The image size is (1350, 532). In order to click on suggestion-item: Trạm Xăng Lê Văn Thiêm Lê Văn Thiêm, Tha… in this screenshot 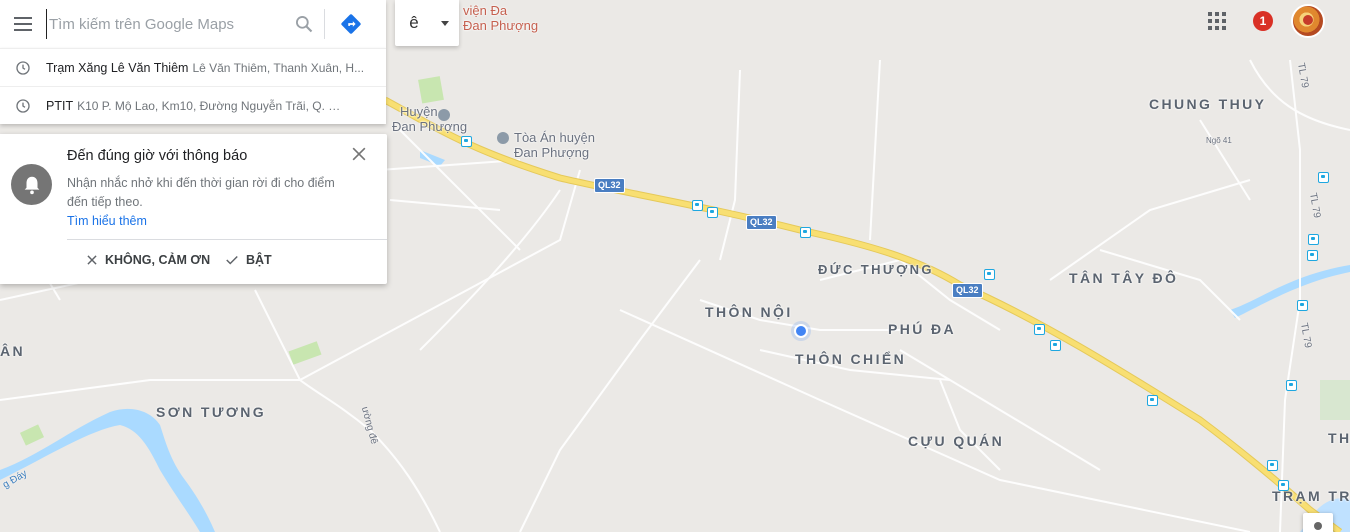, I will do `click(193, 67)`.